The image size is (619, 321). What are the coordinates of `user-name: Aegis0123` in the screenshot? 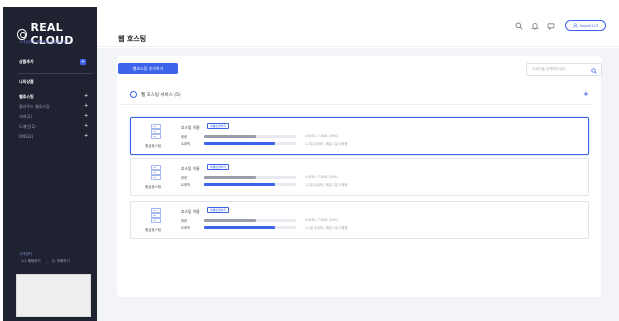 It's located at (589, 25).